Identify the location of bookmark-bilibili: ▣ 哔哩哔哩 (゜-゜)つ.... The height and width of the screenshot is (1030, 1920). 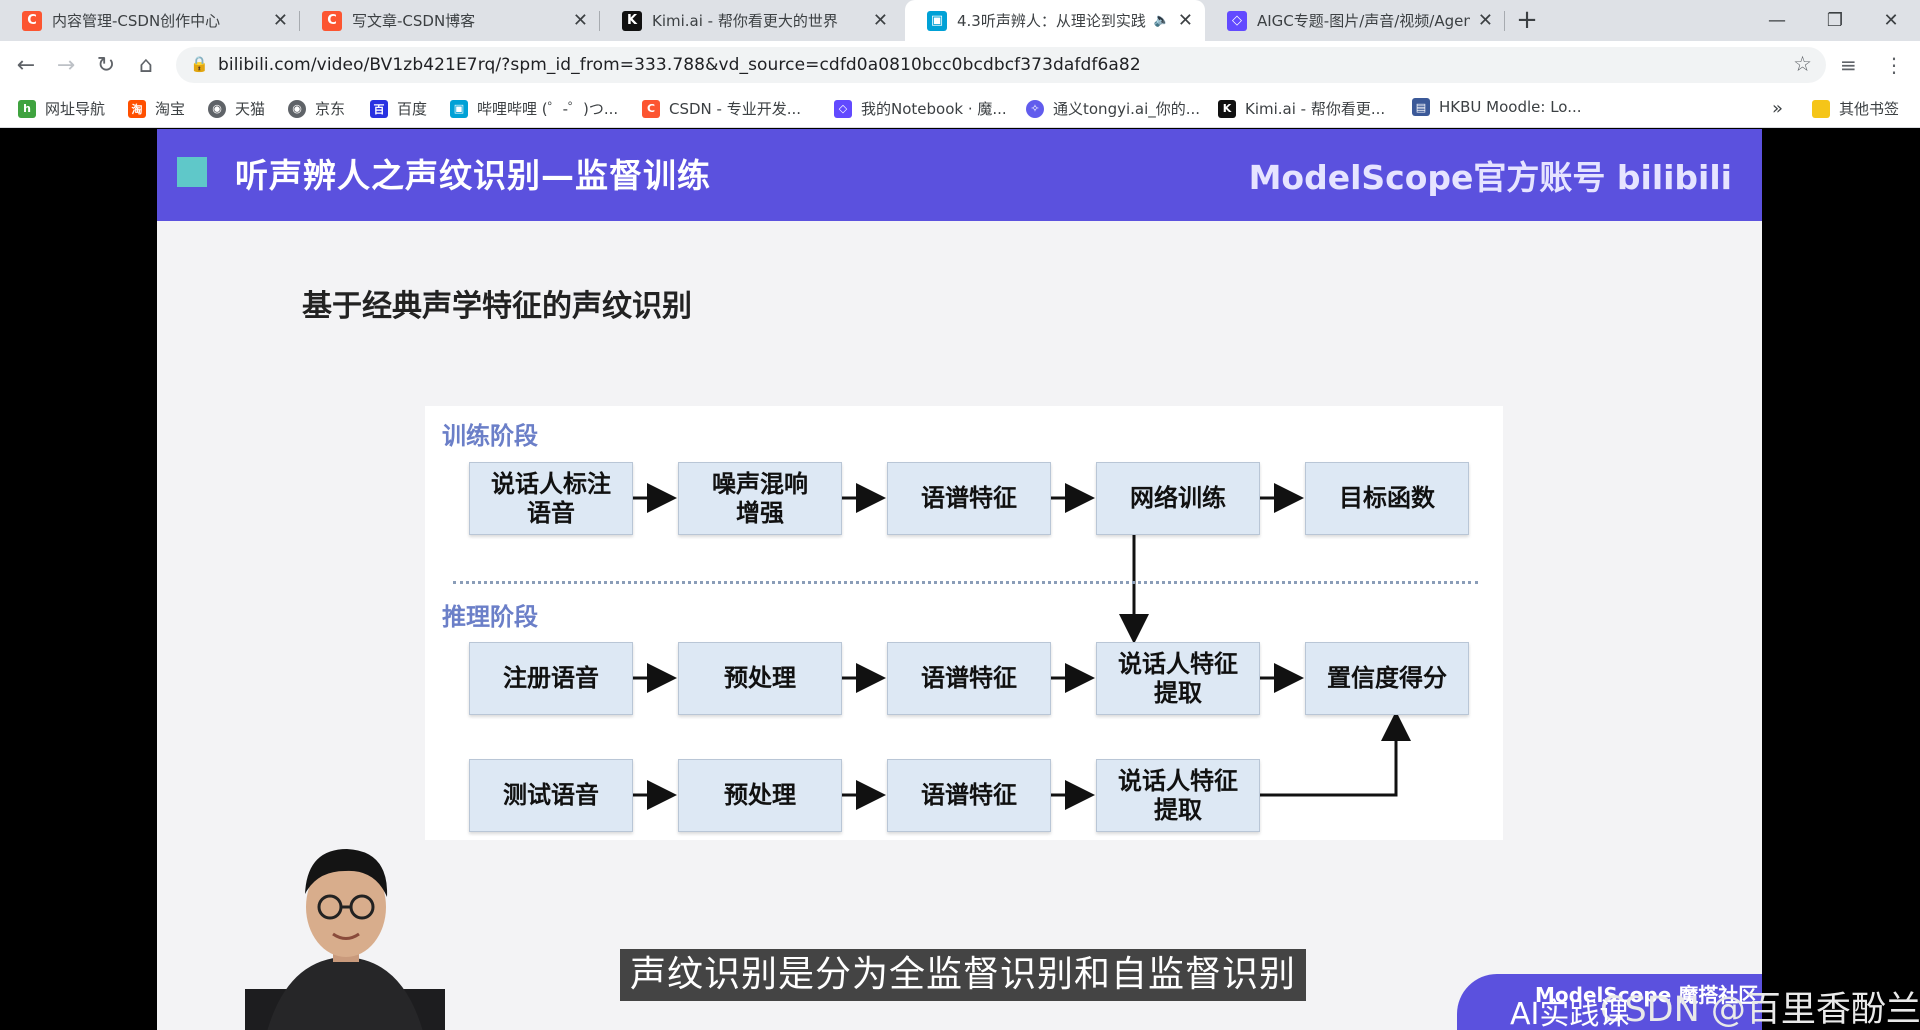
(534, 108).